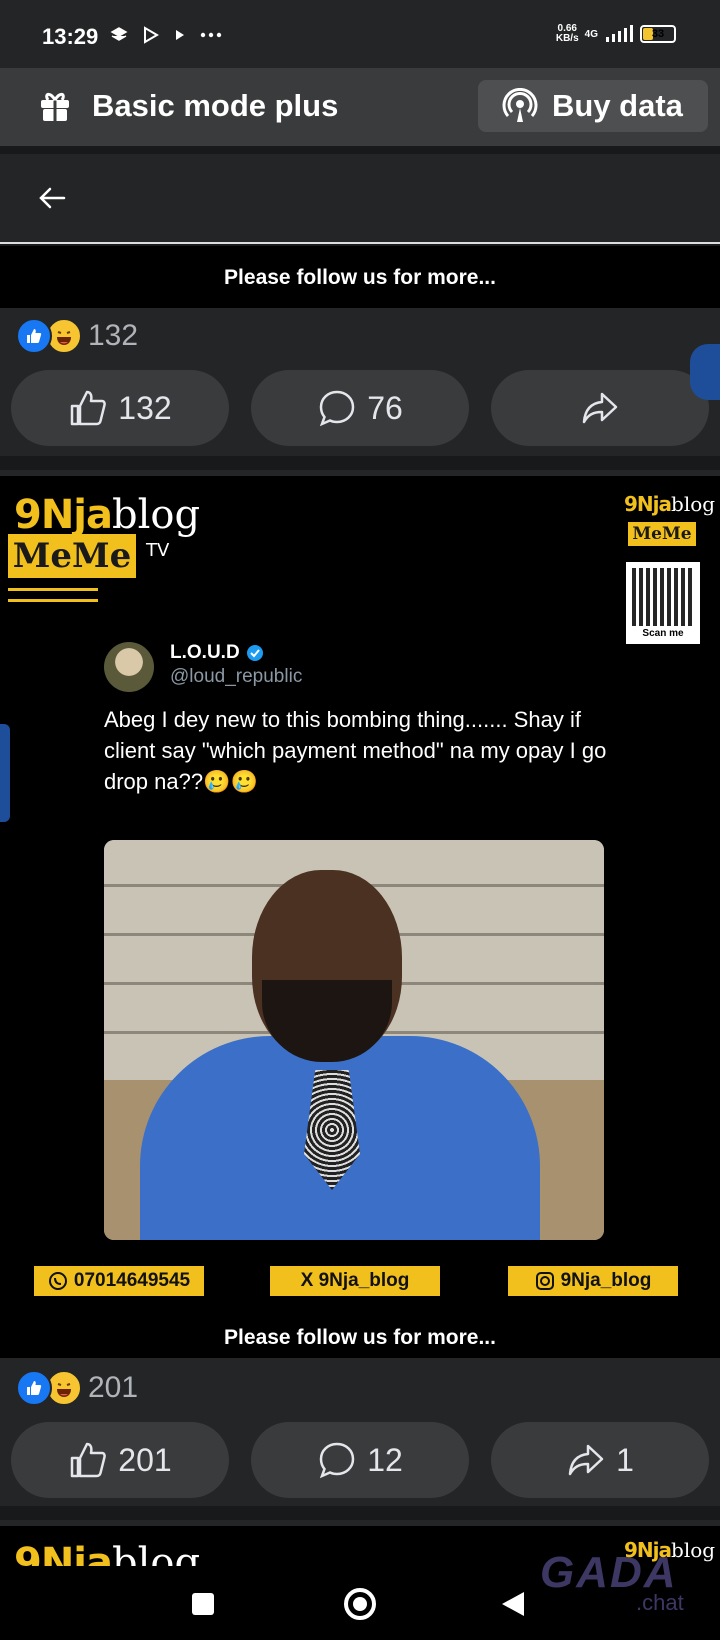  What do you see at coordinates (57, 1281) in the screenshot?
I see `whatsapp-icon` at bounding box center [57, 1281].